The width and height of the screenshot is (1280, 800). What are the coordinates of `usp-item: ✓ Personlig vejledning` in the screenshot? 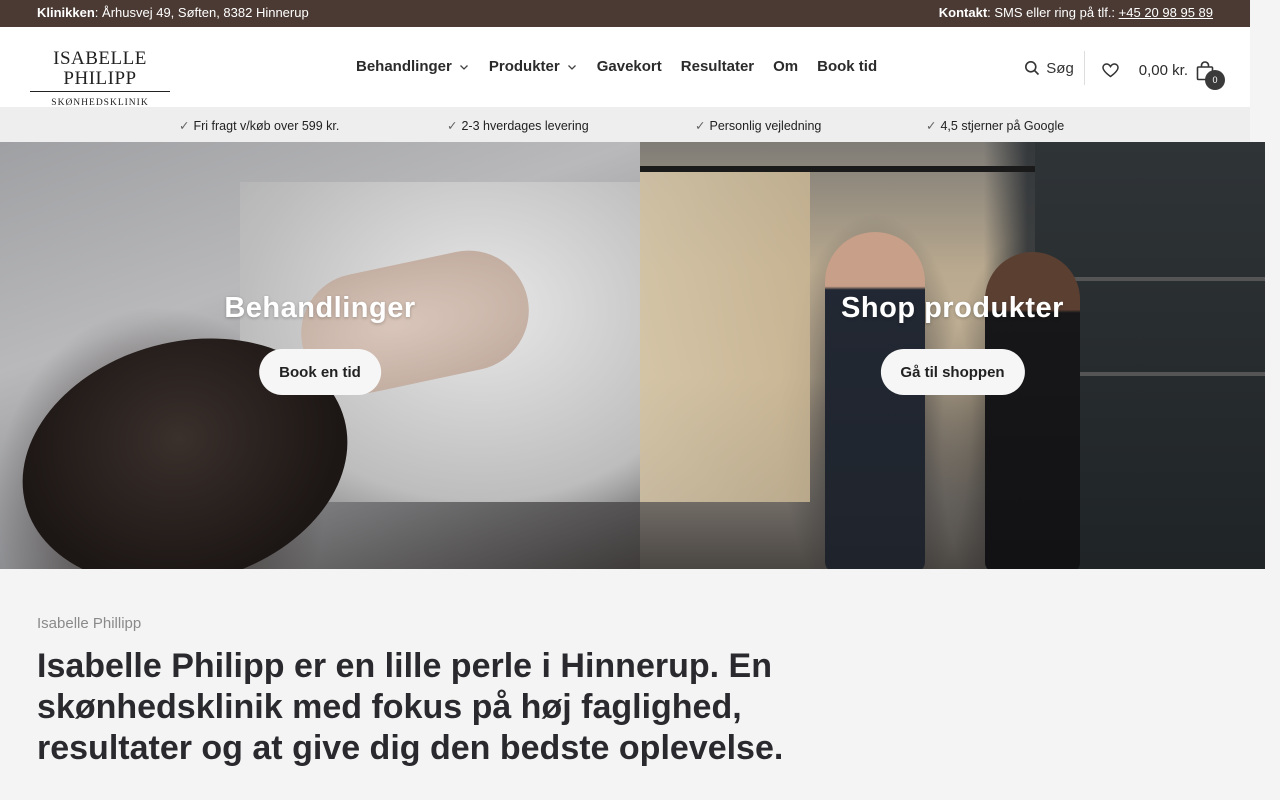 It's located at (758, 125).